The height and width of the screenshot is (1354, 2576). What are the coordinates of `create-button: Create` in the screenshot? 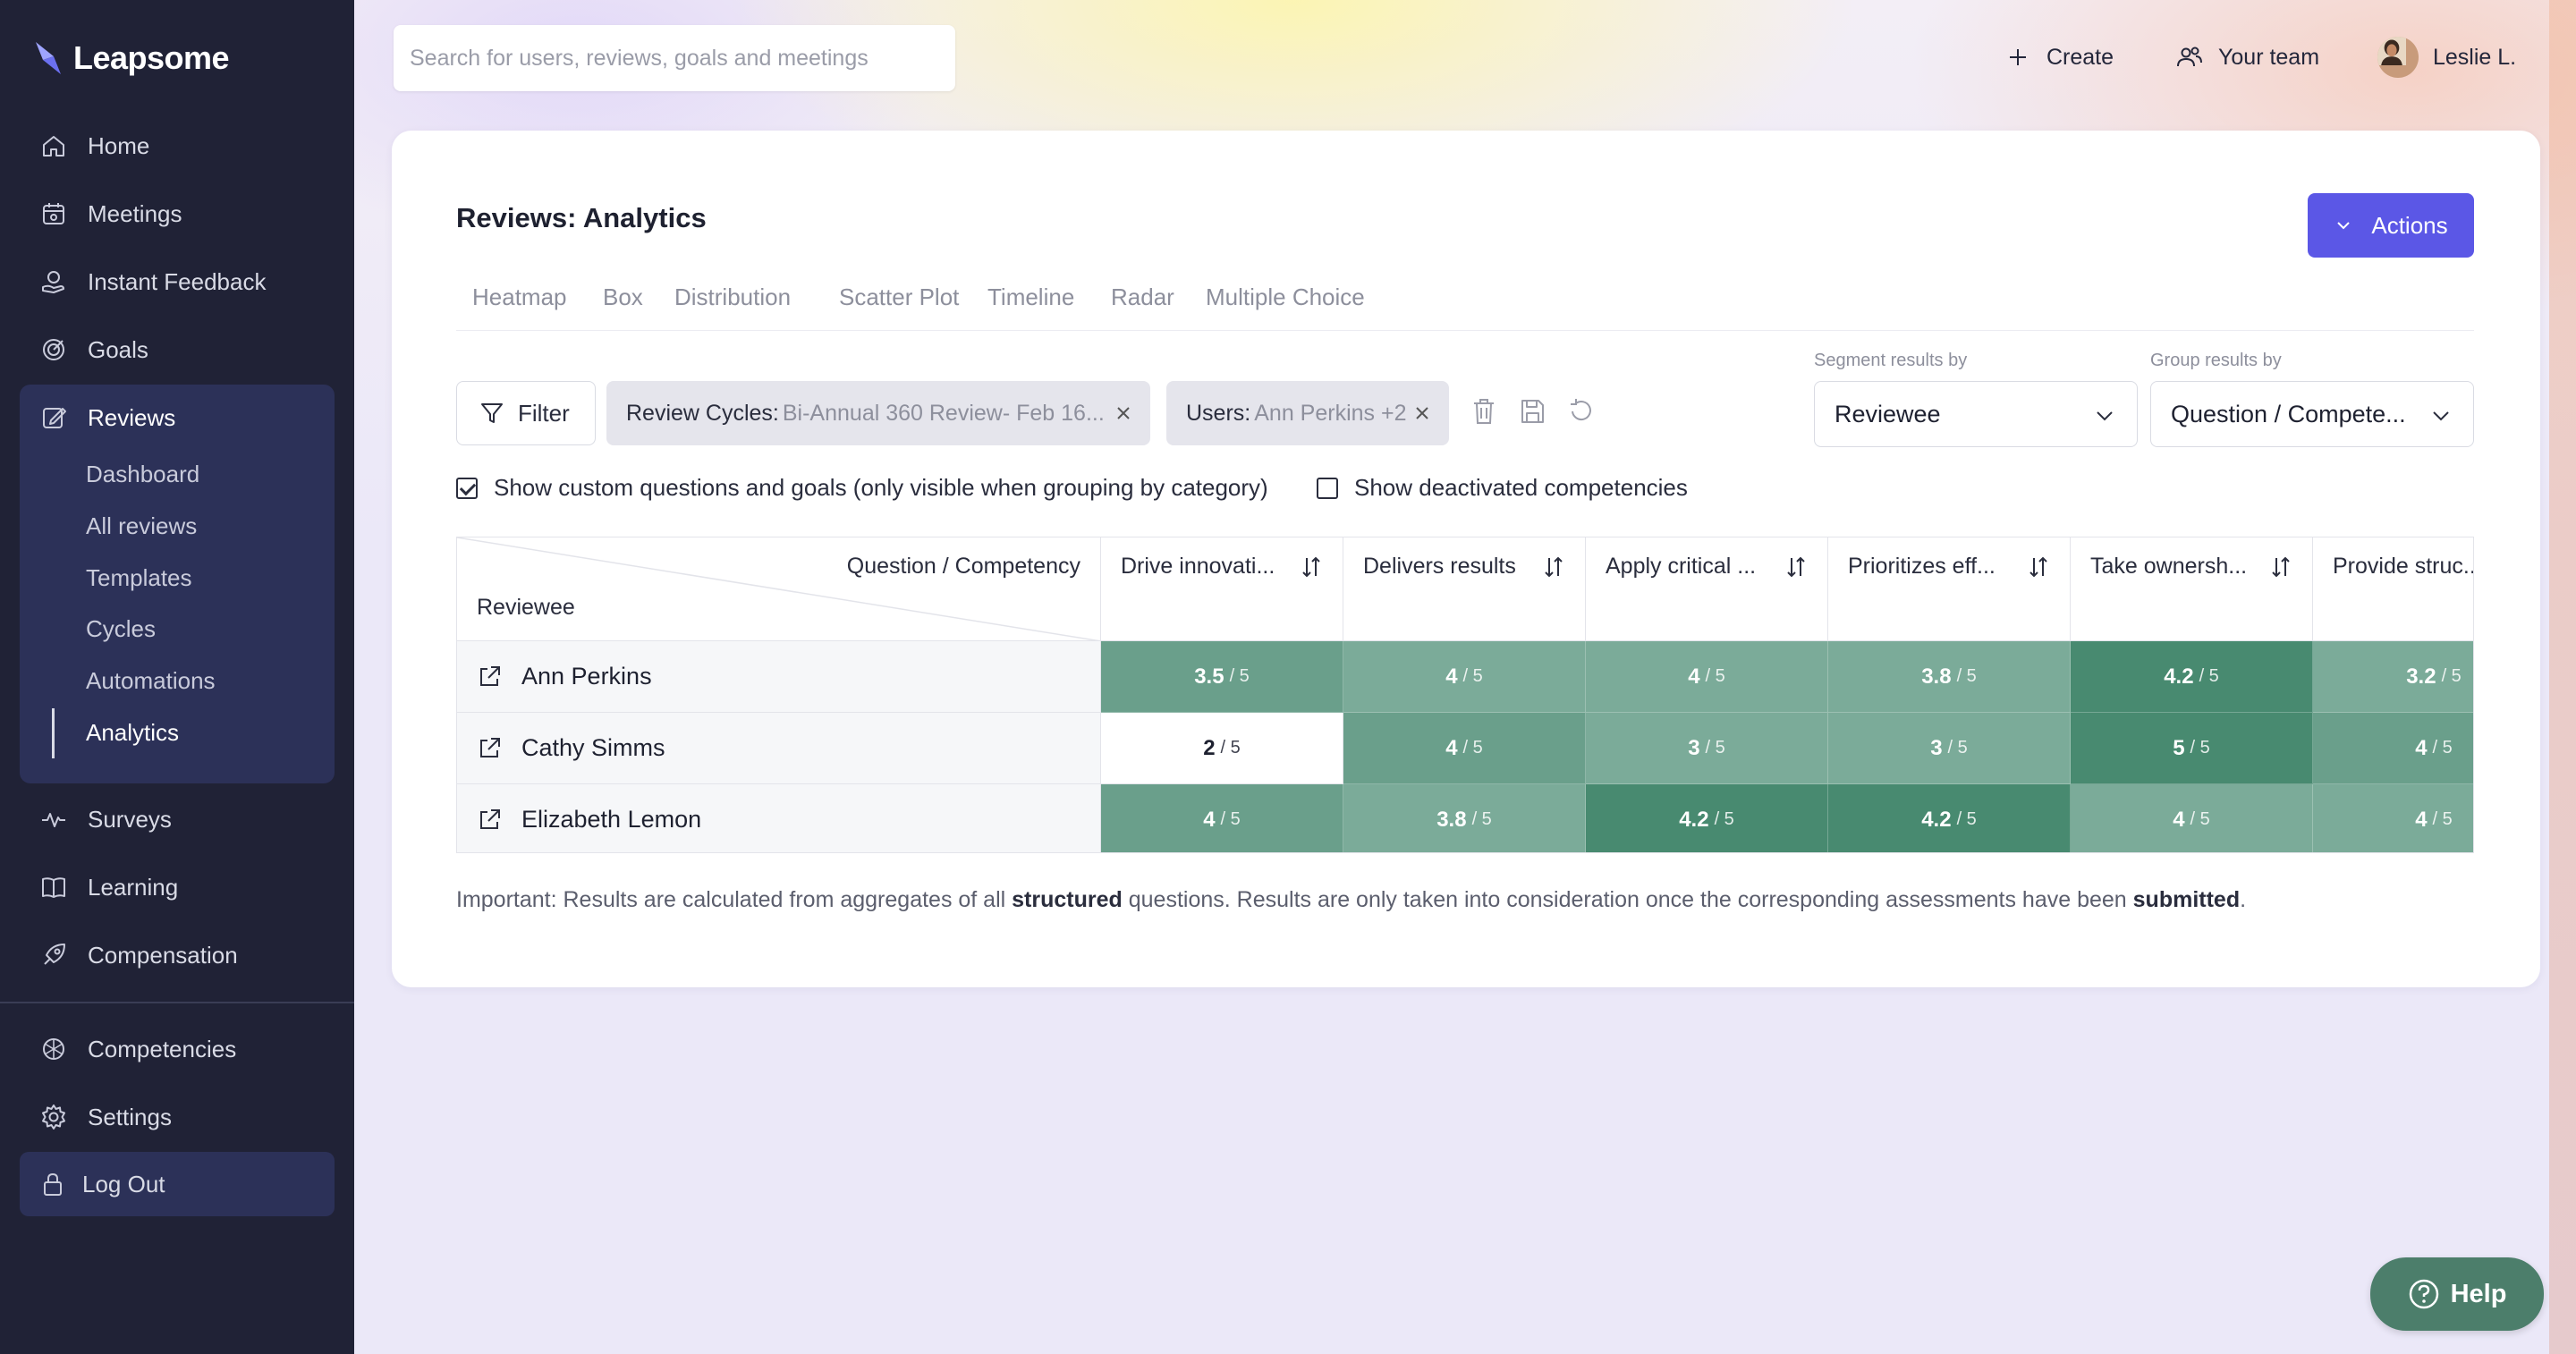 It's located at (2059, 57).